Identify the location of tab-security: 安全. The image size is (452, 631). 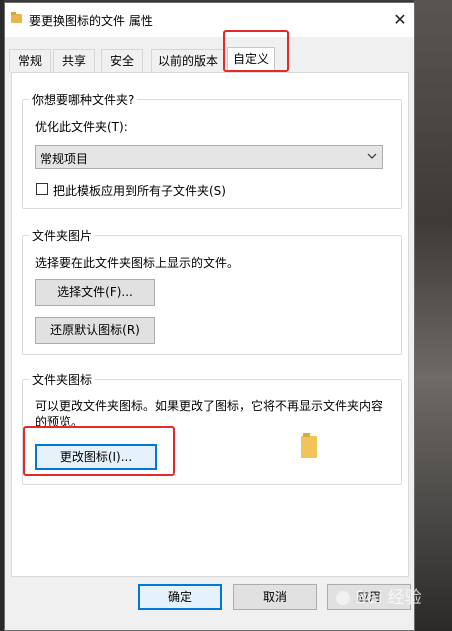
(122, 60).